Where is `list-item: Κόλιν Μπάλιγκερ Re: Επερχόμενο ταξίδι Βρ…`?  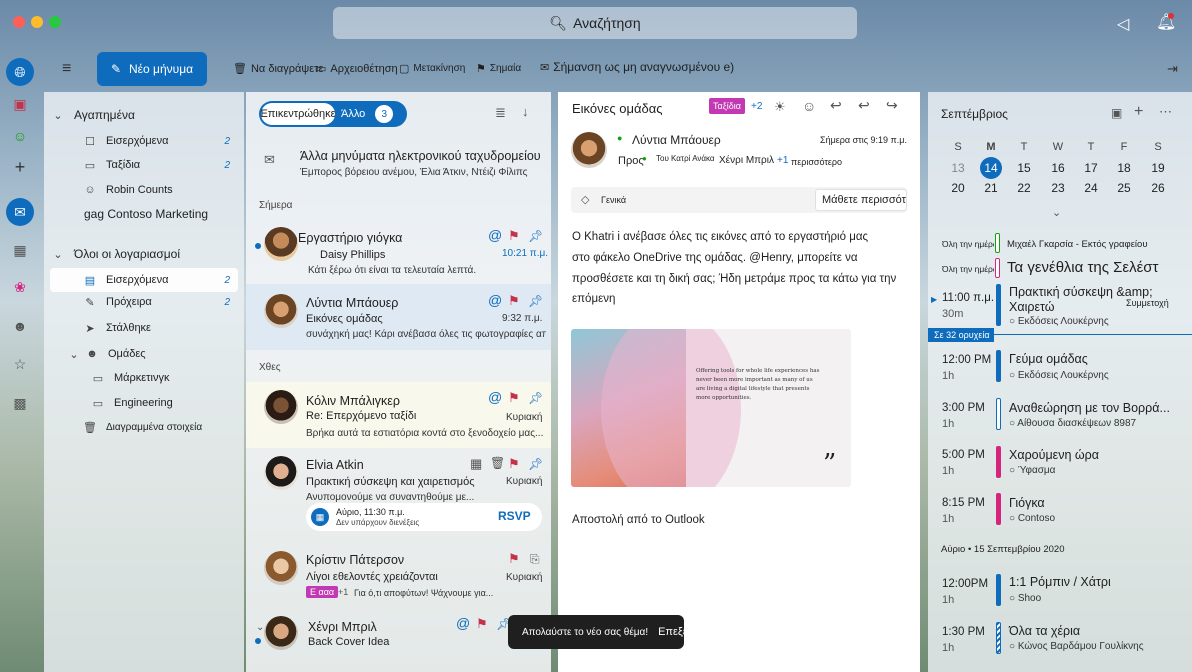
list-item: Κόλιν Μπάλιγκερ Re: Επερχόμενο ταξίδι Βρ… is located at coordinates (398, 415).